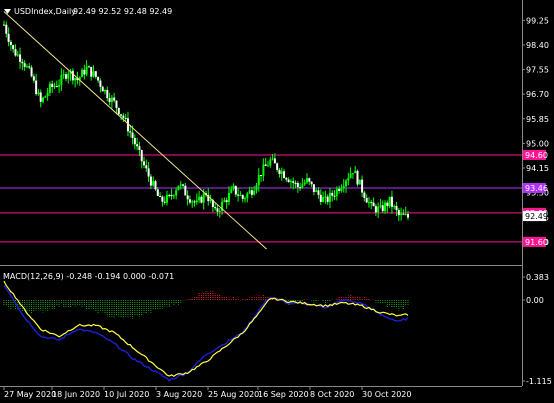  Describe the element at coordinates (122, 11) in the screenshot. I see `ohlc-label: 92.49 92.52 92.48 92.49` at that location.